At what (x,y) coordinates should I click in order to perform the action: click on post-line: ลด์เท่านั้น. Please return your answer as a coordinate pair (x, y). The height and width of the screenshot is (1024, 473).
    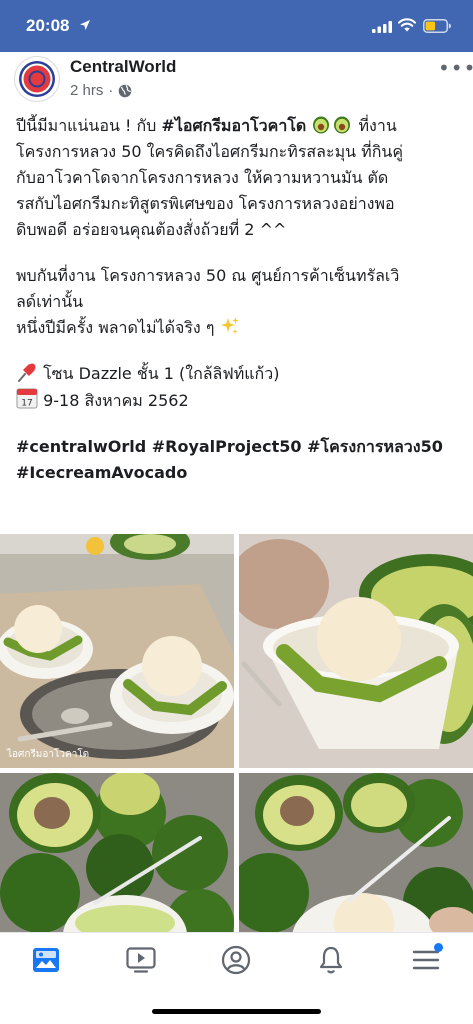
    Looking at the image, I should click on (50, 301).